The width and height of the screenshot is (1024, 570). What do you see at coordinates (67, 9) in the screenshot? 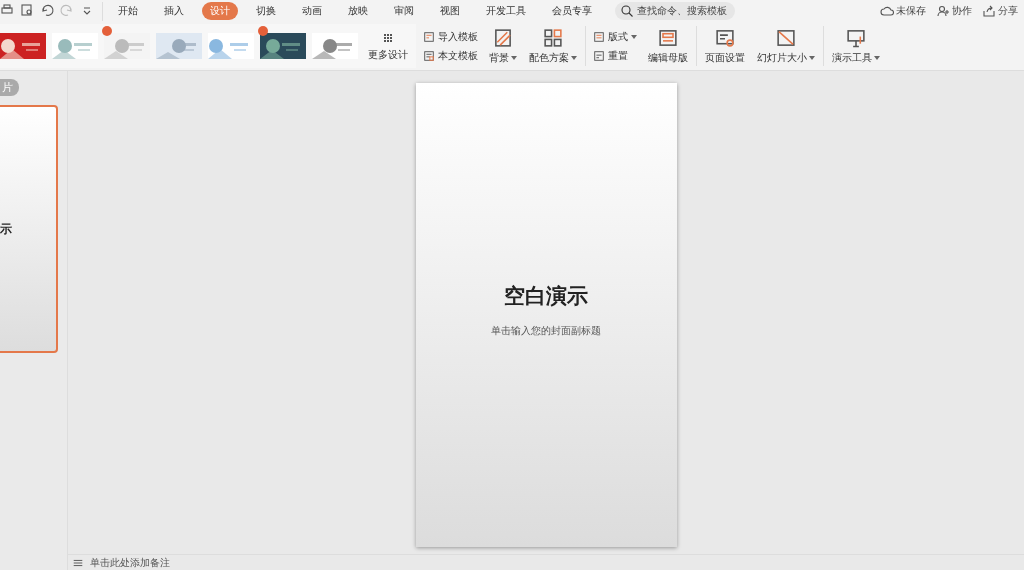
I see `redo-icon` at bounding box center [67, 9].